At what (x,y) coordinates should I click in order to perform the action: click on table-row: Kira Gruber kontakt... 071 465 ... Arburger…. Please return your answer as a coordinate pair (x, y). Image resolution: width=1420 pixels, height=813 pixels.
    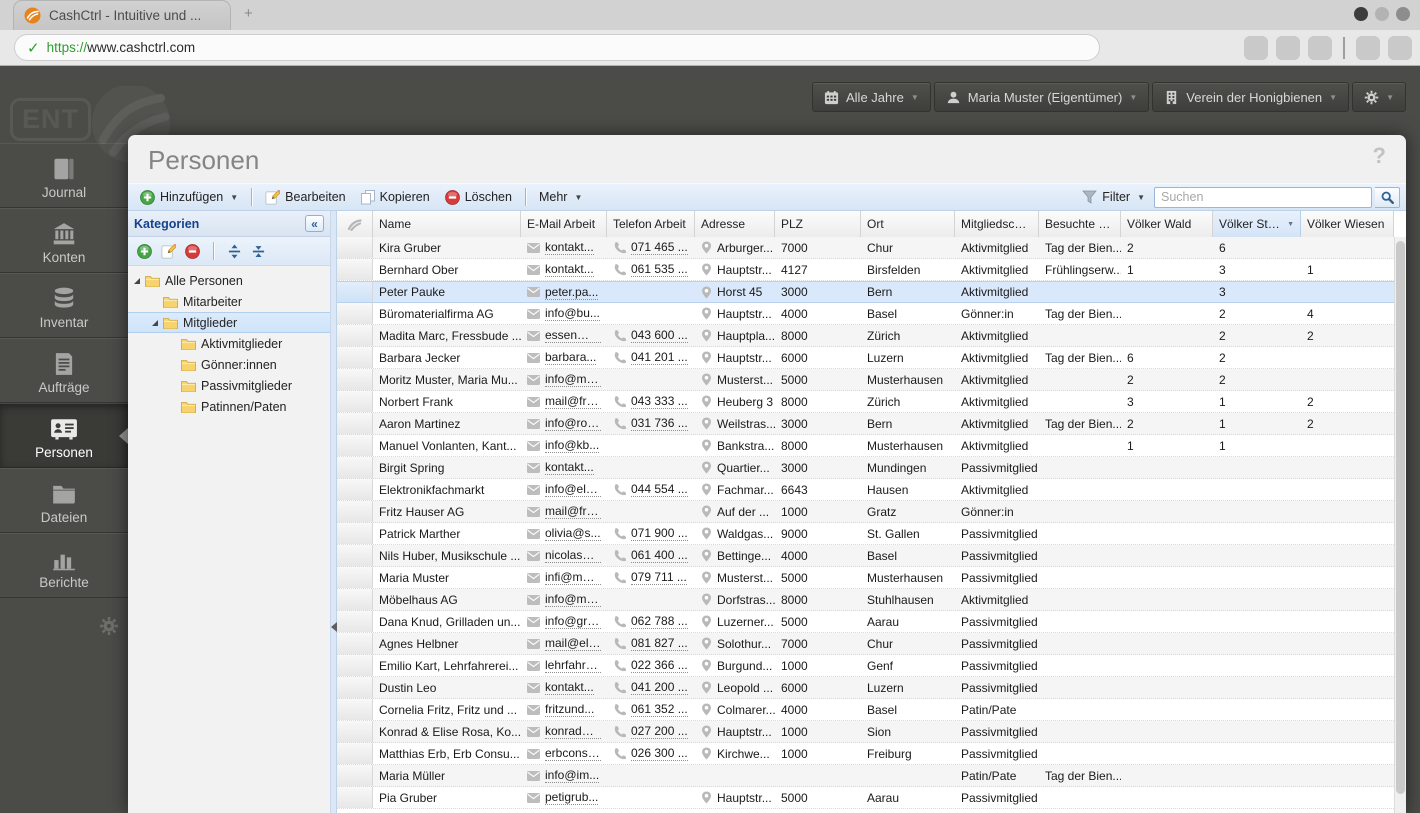
    Looking at the image, I should click on (865, 248).